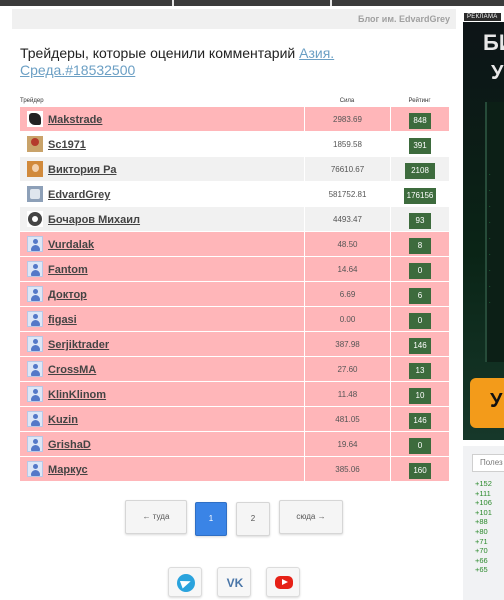 This screenshot has width=504, height=600. I want to click on column-header-rating: Рейтинг, so click(419, 101).